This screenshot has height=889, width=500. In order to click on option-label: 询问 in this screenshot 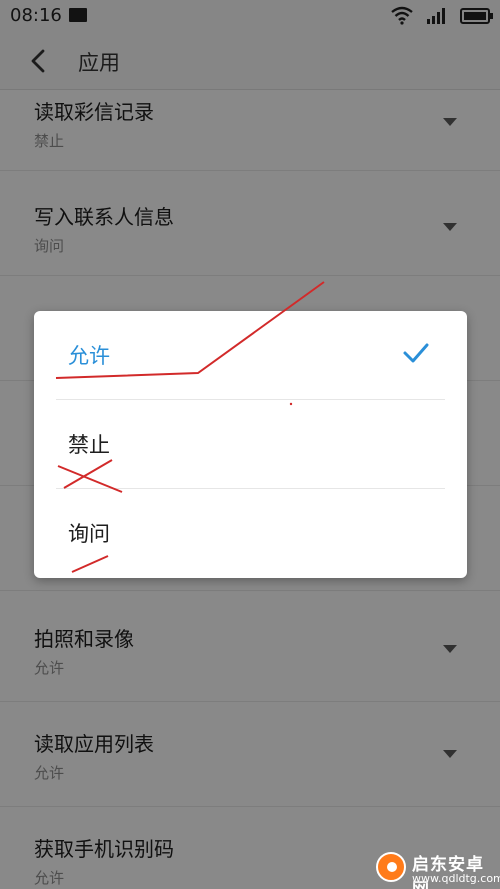, I will do `click(89, 534)`.